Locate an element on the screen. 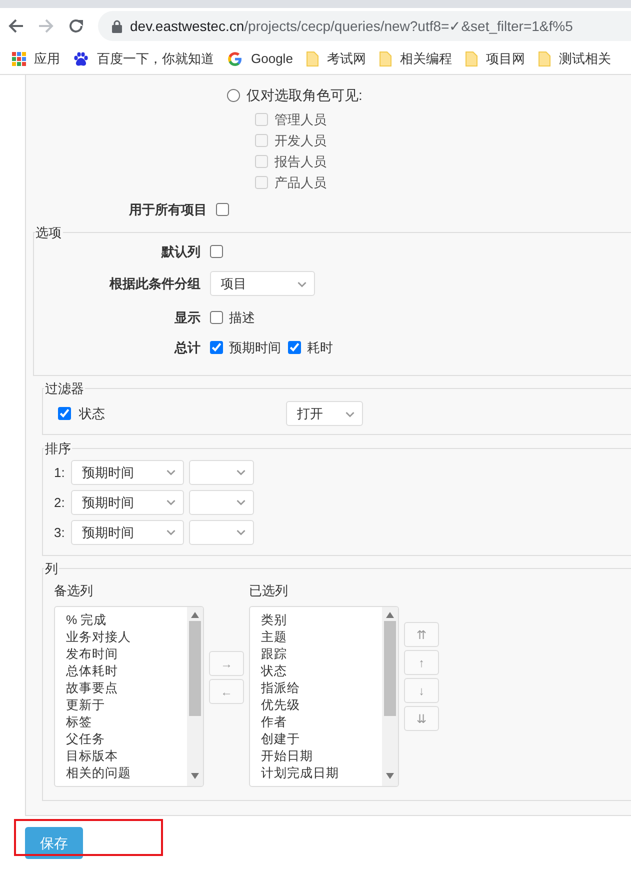 This screenshot has width=631, height=877. paw-icon is located at coordinates (81, 59).